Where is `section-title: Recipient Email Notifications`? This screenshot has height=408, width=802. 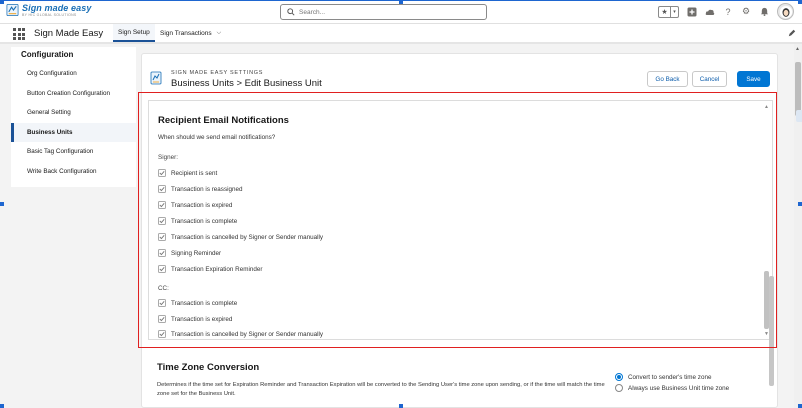
section-title: Recipient Email Notifications is located at coordinates (223, 120).